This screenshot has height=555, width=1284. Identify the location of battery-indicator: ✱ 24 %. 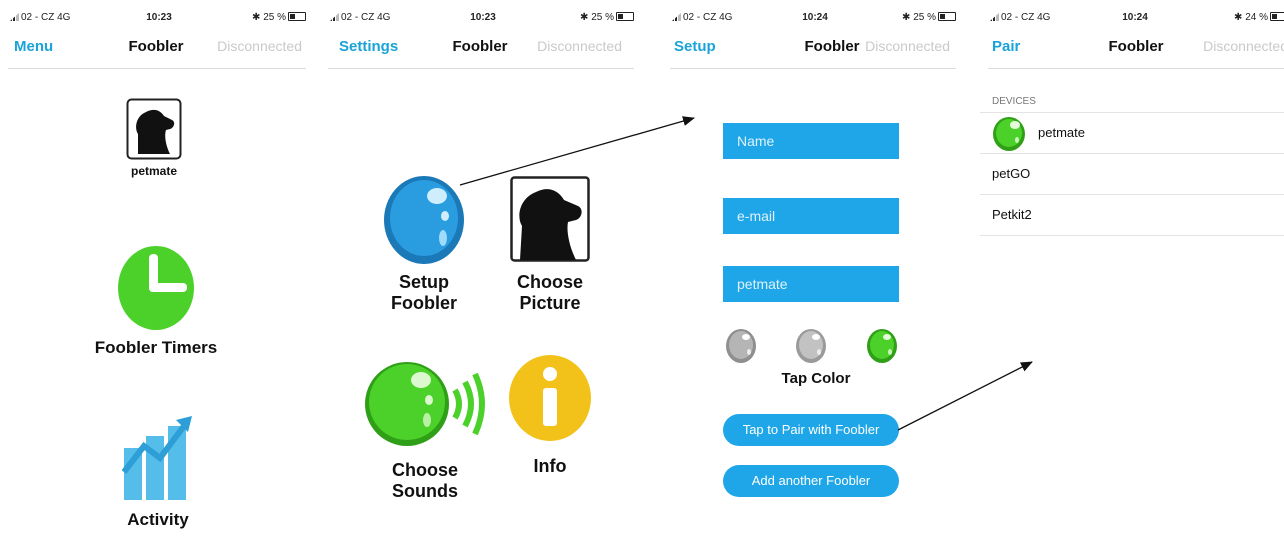
(1259, 17).